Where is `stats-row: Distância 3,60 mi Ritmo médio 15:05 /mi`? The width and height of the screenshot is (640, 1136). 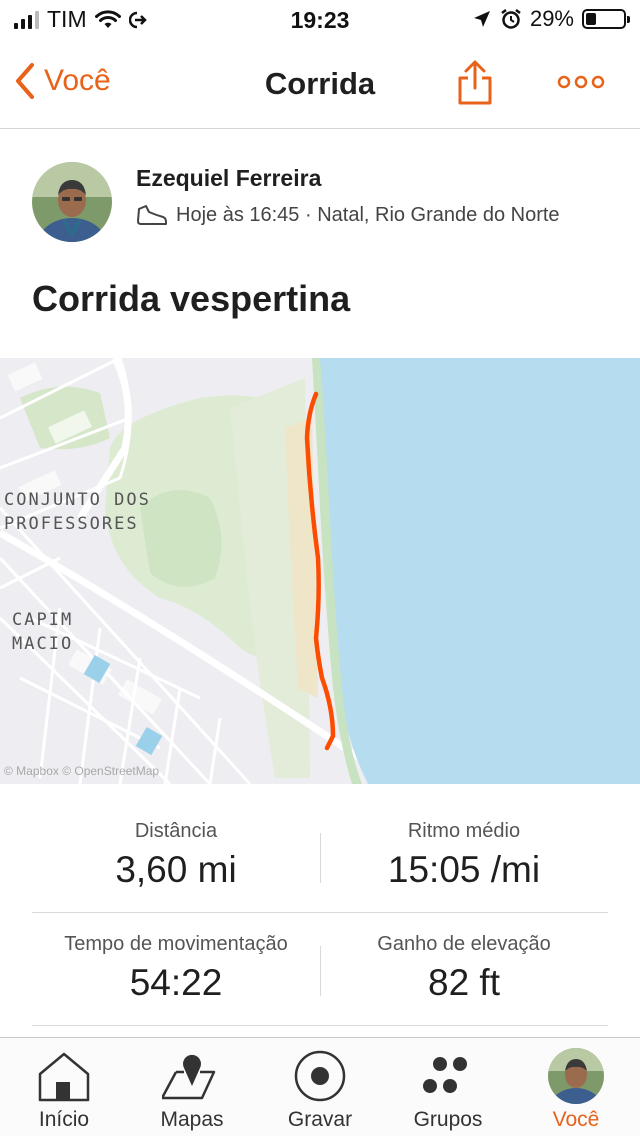
stats-row: Distância 3,60 mi Ritmo médio 15:05 /mi is located at coordinates (320, 856).